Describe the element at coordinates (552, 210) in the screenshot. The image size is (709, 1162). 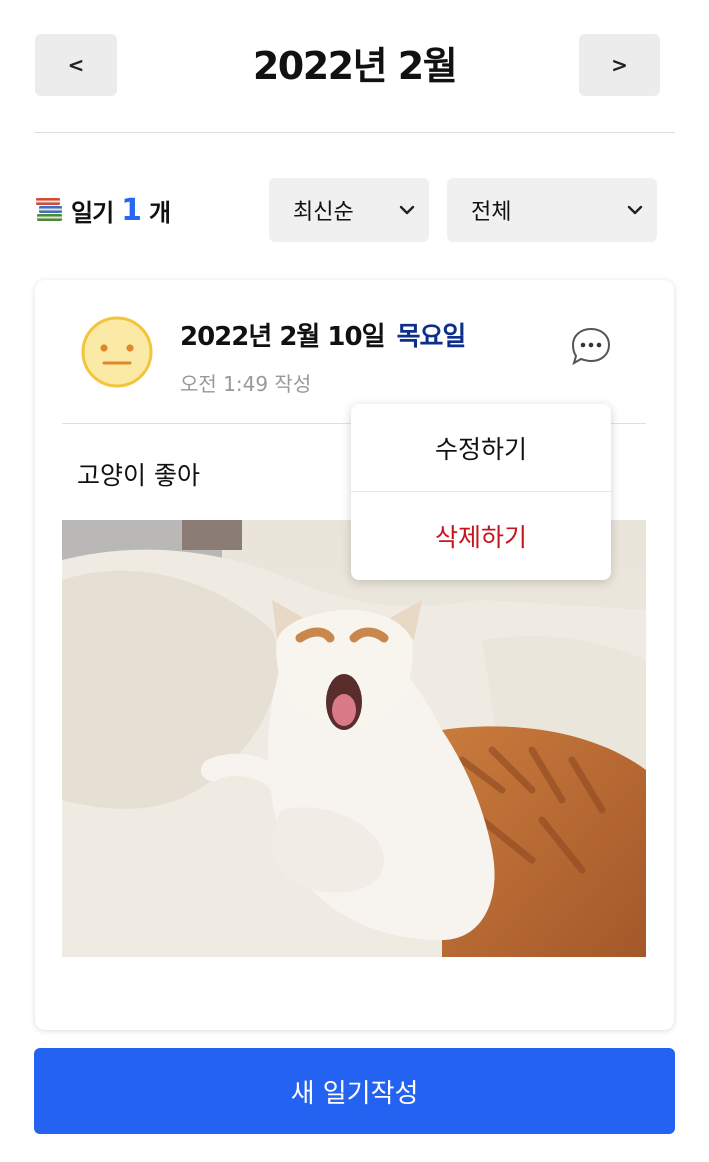
I see `filter-select: 전체` at that location.